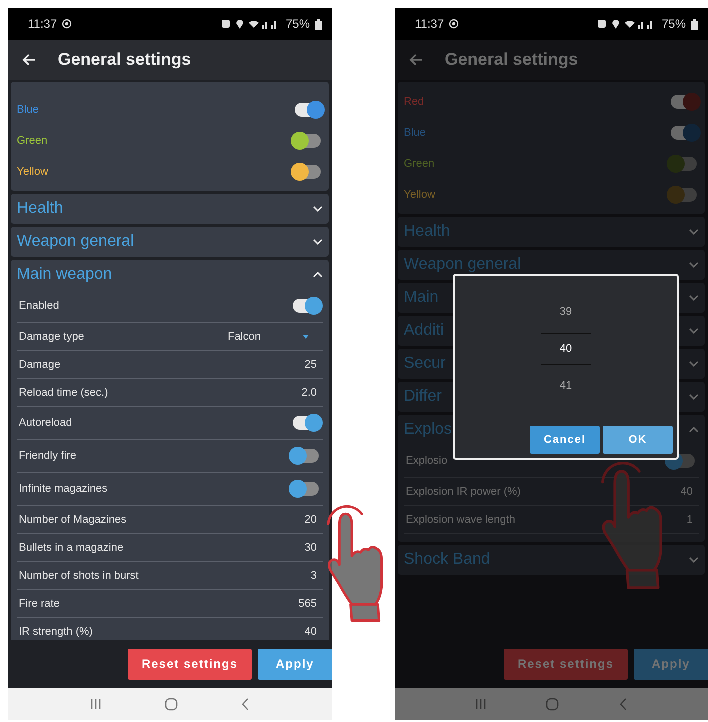 This screenshot has width=708, height=722. I want to click on section-title: Main, so click(421, 298).